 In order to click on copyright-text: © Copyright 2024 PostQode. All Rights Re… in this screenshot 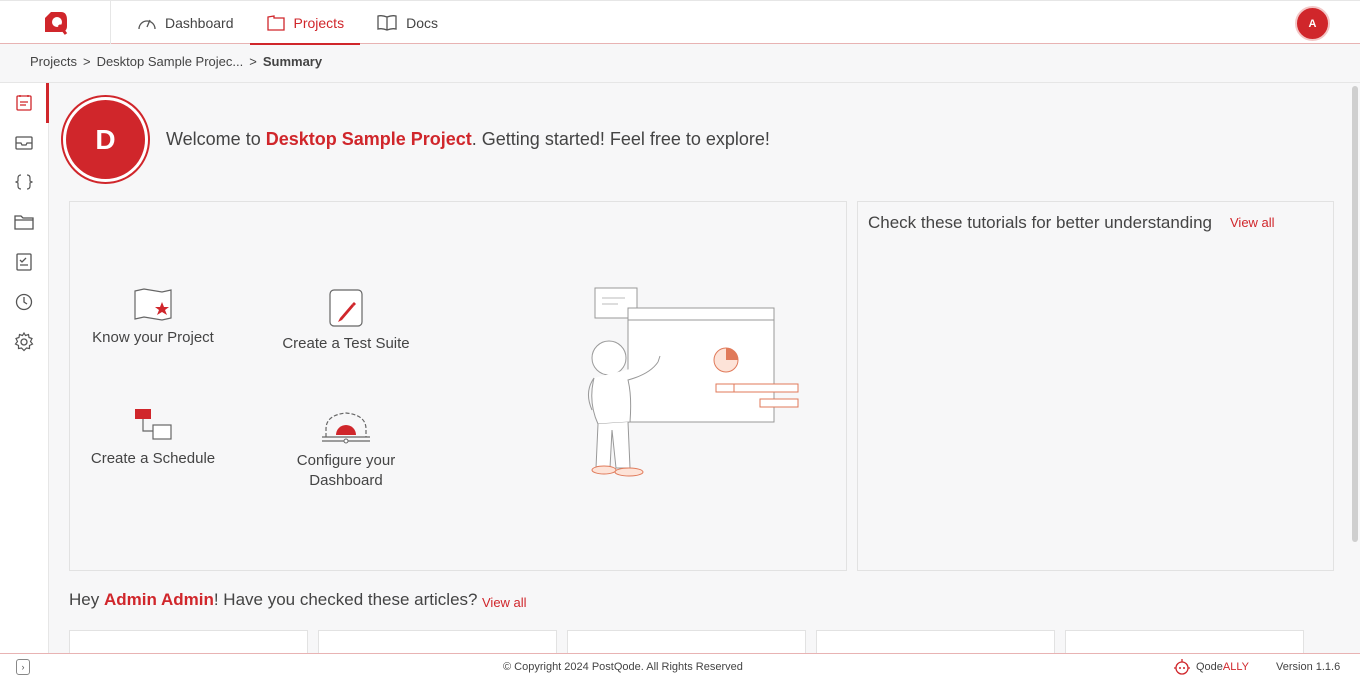, I will do `click(623, 667)`.